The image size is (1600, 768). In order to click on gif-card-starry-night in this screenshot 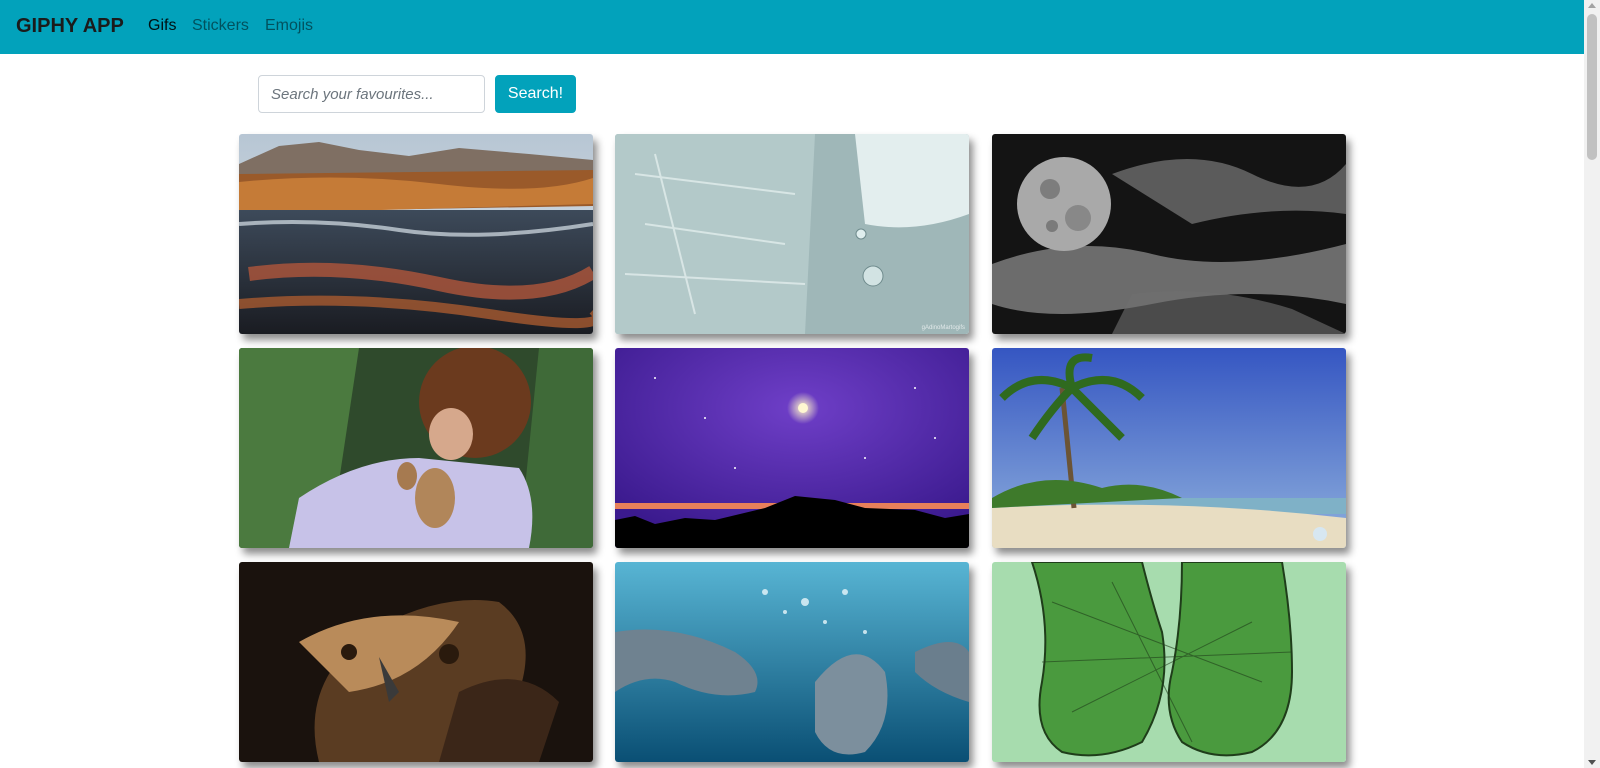, I will do `click(792, 448)`.